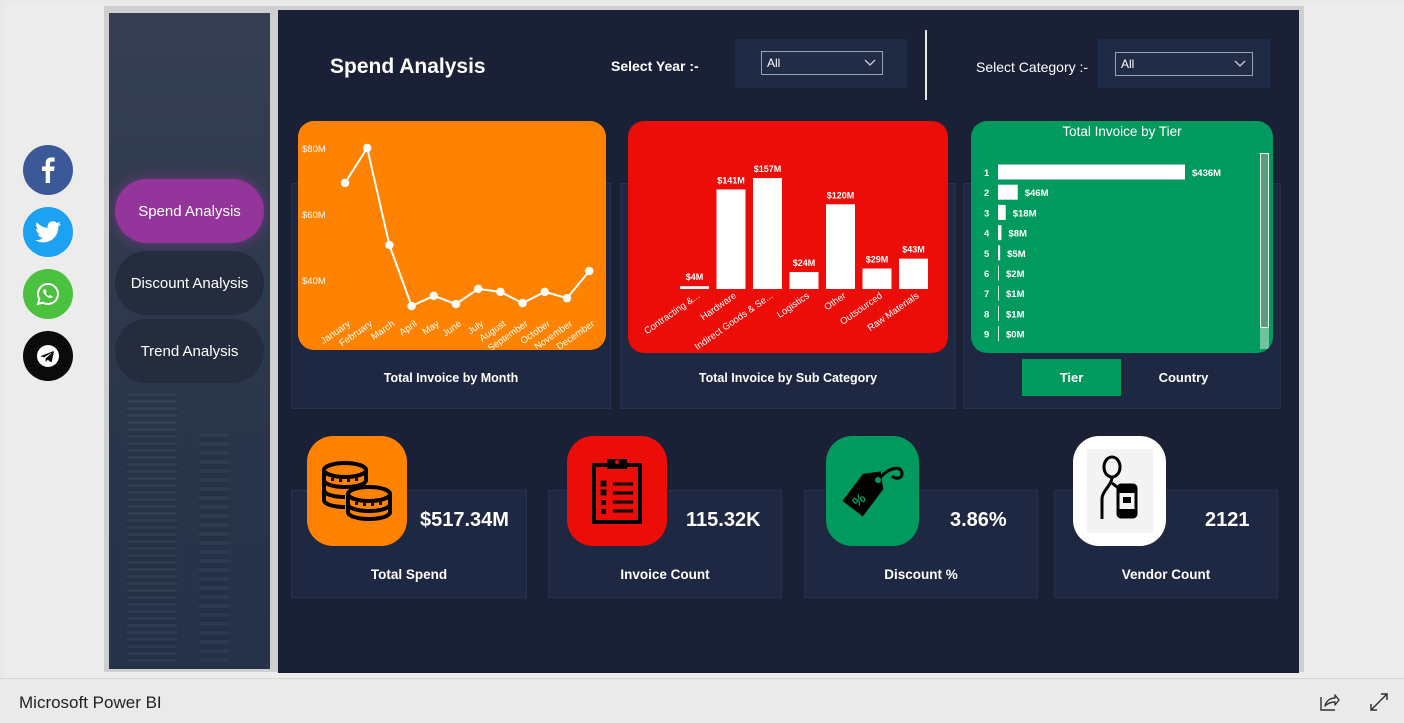 The height and width of the screenshot is (723, 1404). I want to click on data-label: $43M, so click(913, 250).